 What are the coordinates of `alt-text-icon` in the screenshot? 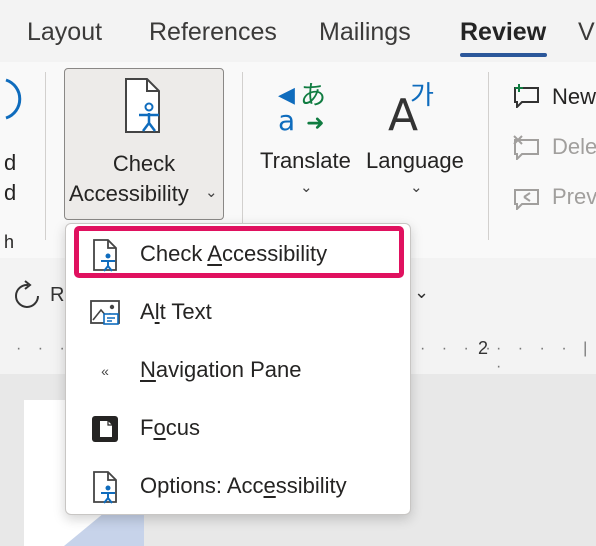 It's located at (105, 312).